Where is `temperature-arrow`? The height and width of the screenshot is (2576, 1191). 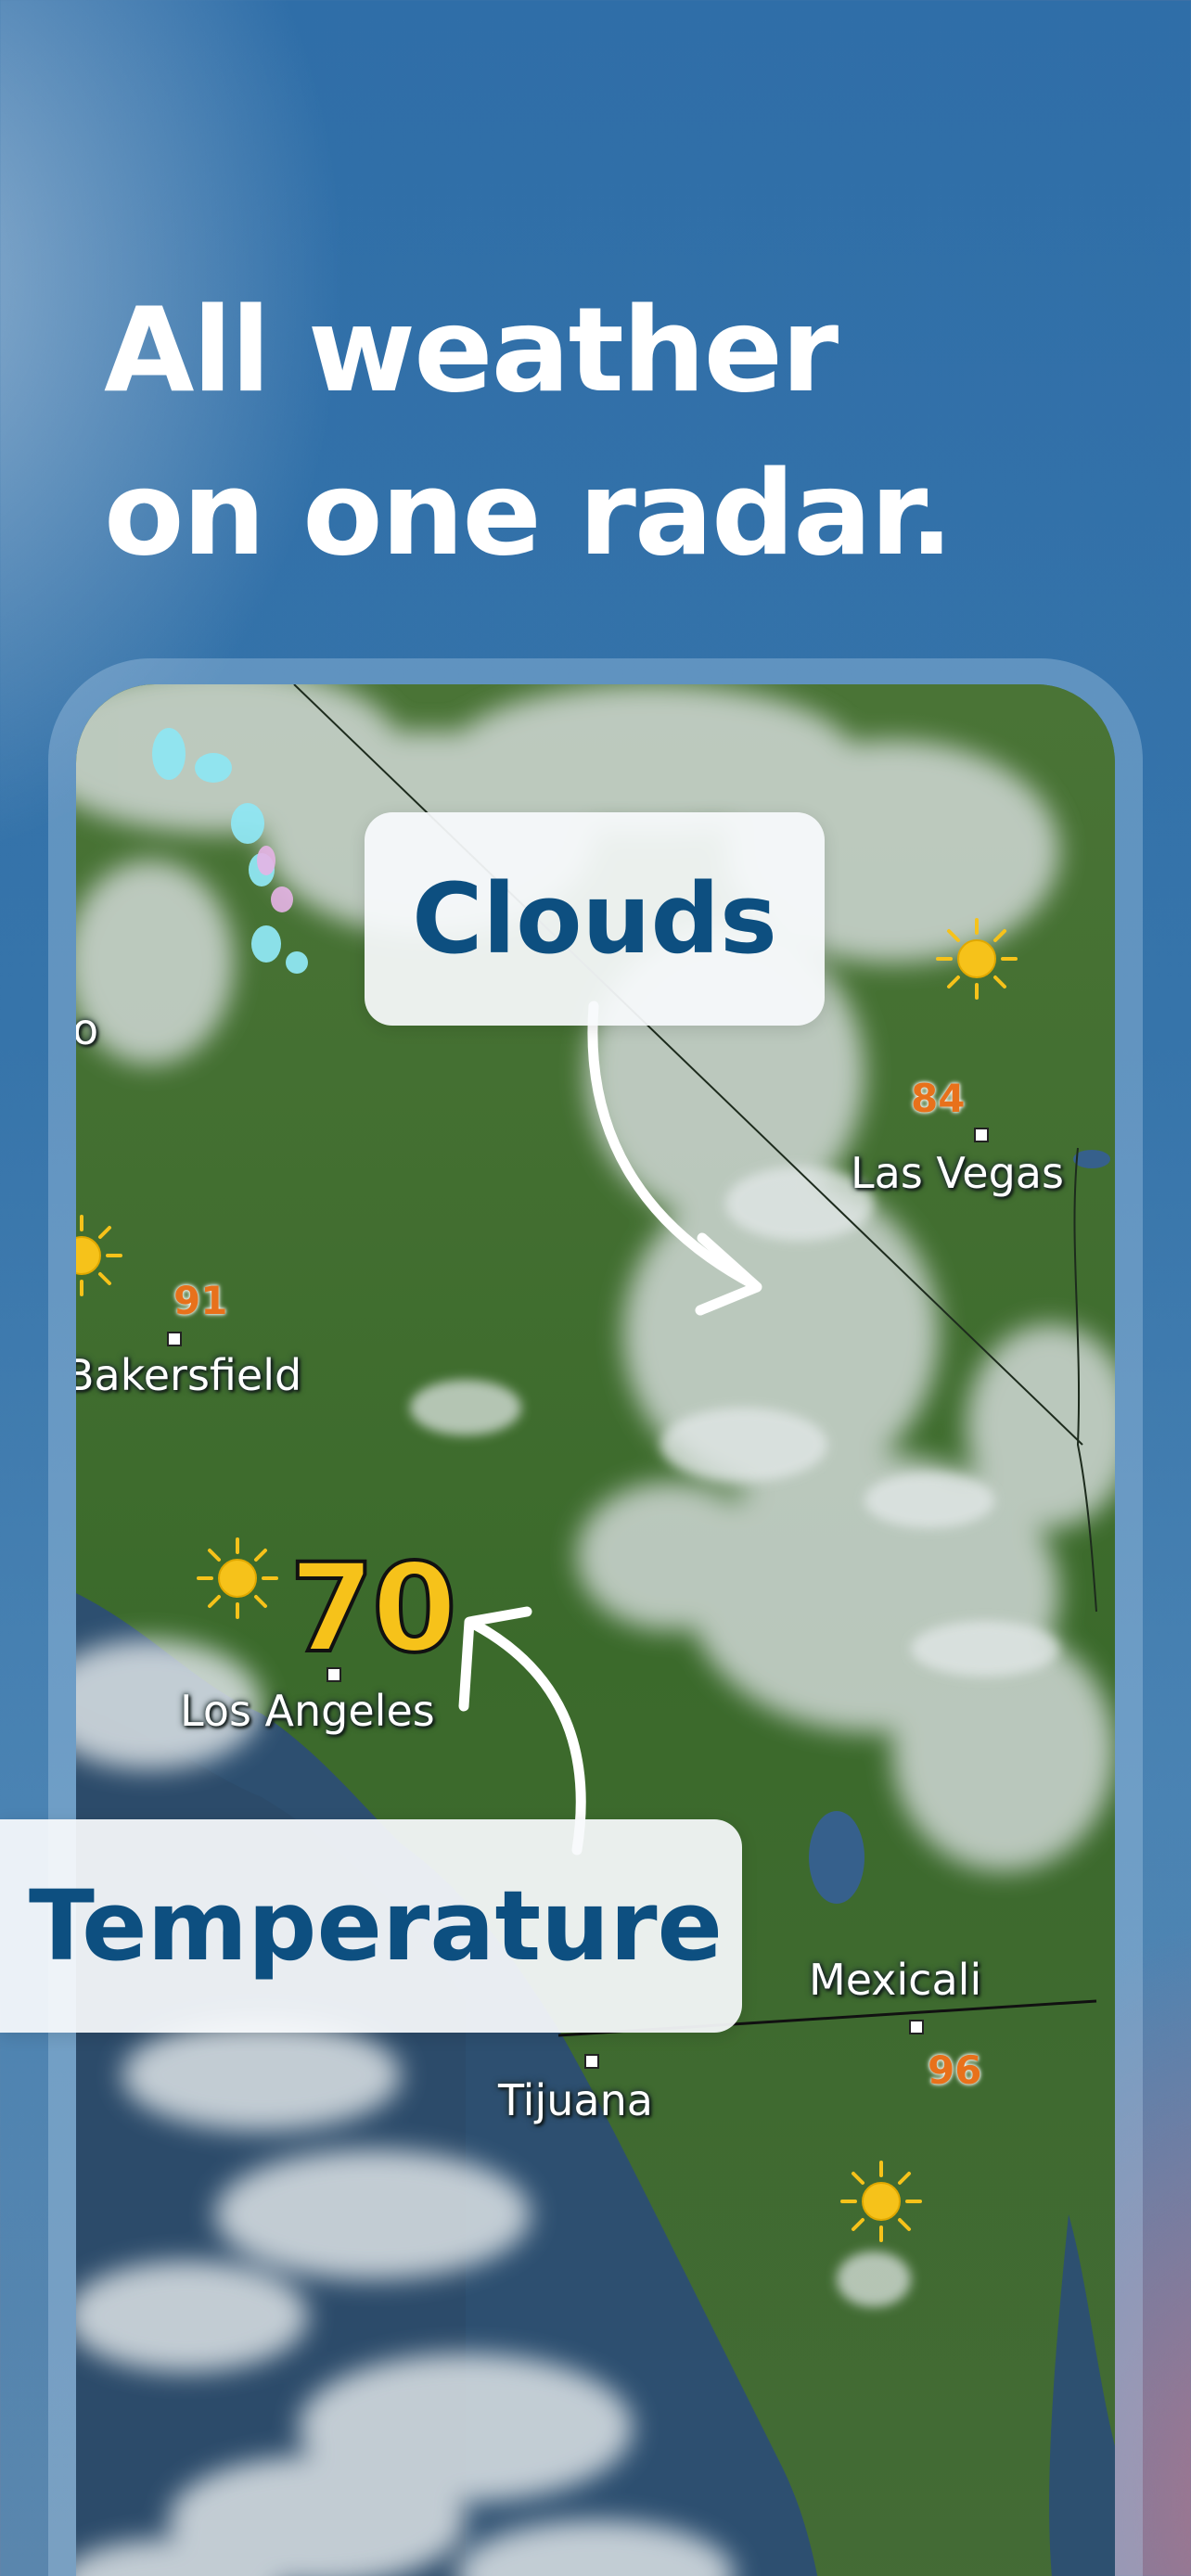
temperature-arrow is located at coordinates (527, 1737).